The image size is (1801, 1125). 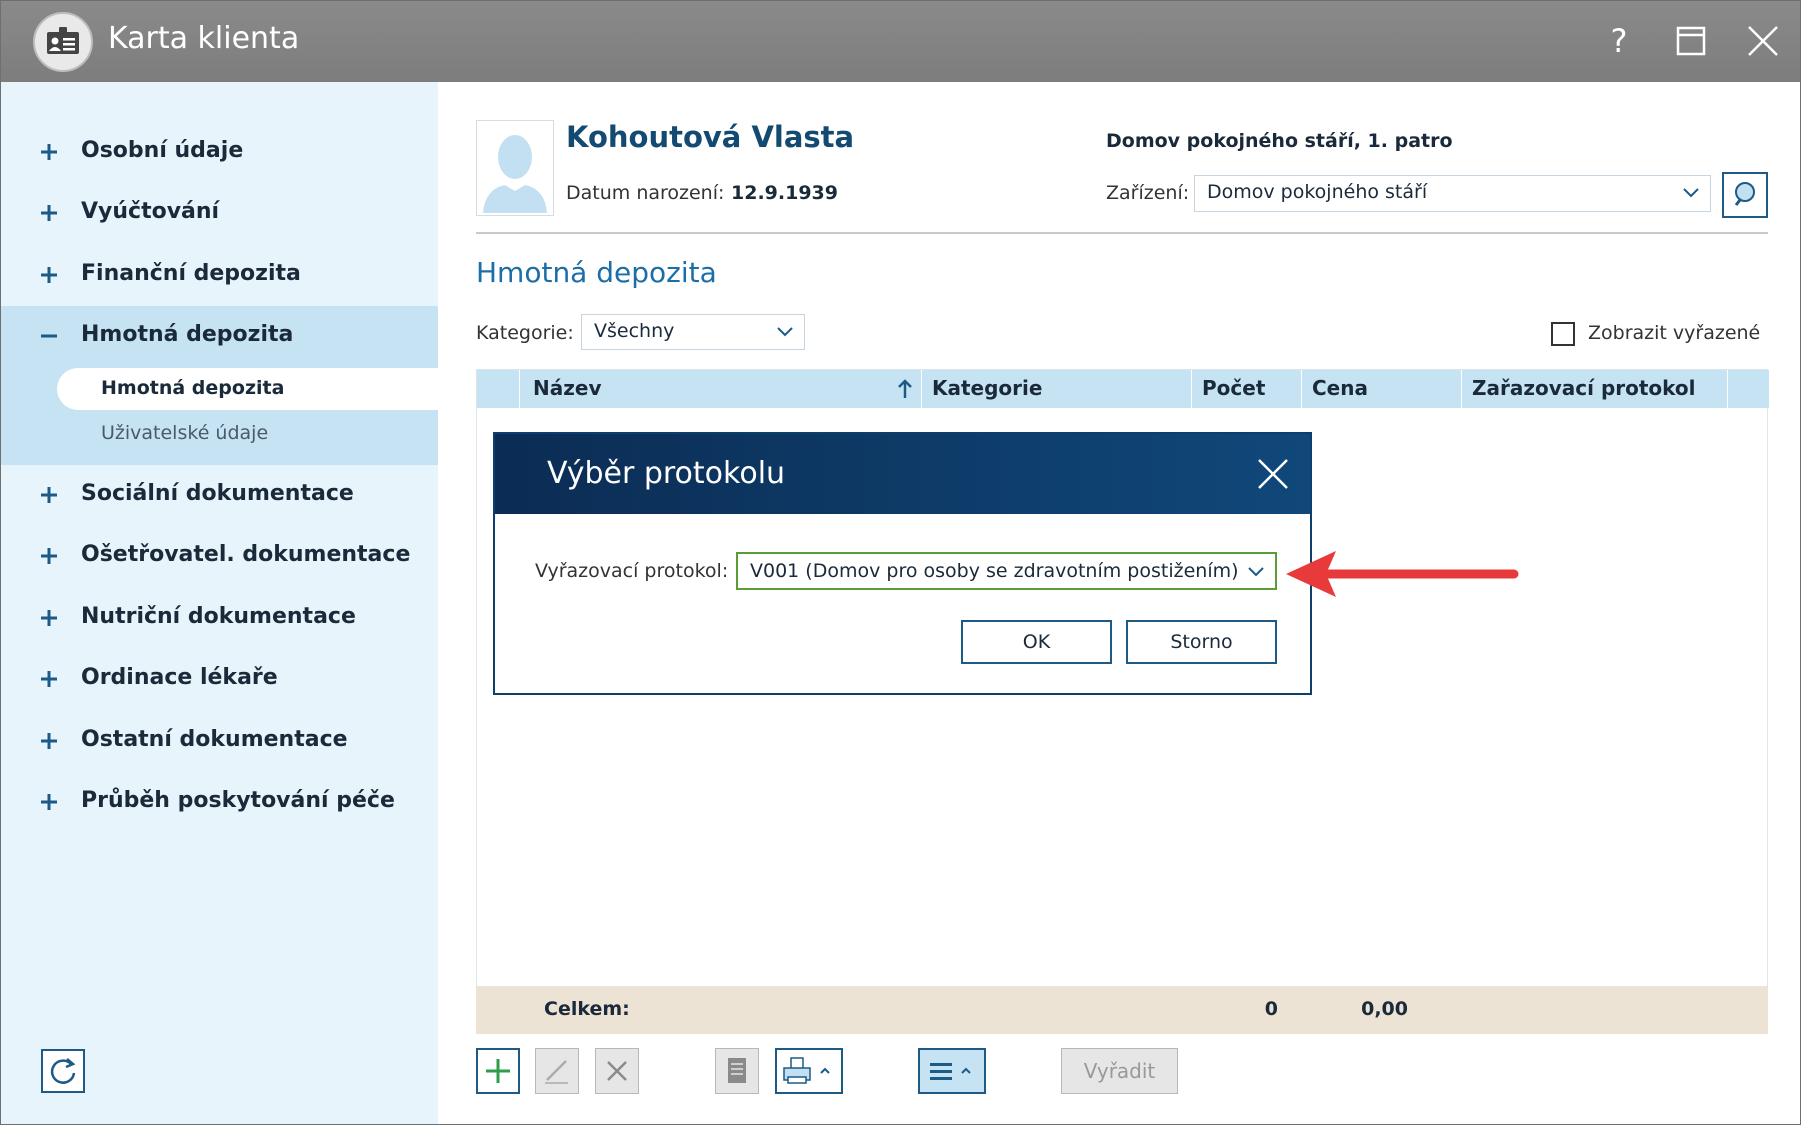 What do you see at coordinates (192, 388) in the screenshot?
I see `sidebar-subitem-hmotna-depozita: Hmotná depozita` at bounding box center [192, 388].